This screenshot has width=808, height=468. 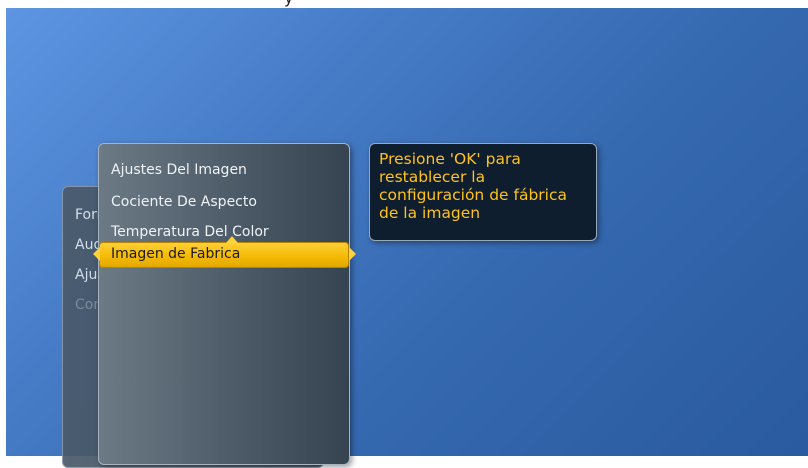 I want to click on top-border: y, so click(x=404, y=4).